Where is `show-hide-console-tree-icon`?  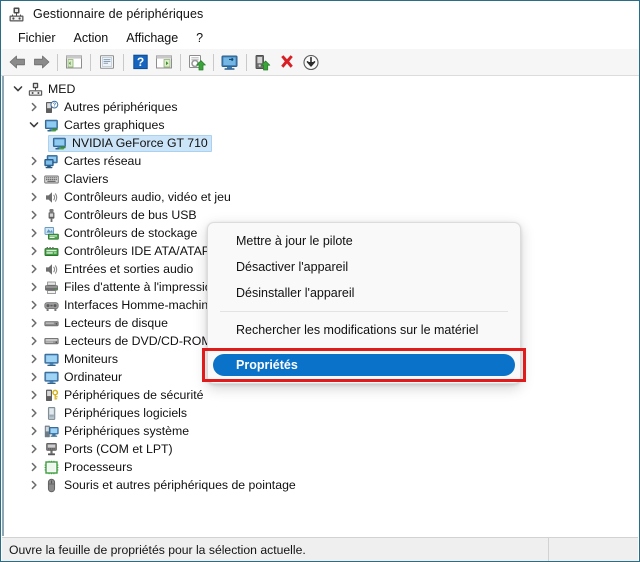
show-hide-console-tree-icon is located at coordinates (74, 62).